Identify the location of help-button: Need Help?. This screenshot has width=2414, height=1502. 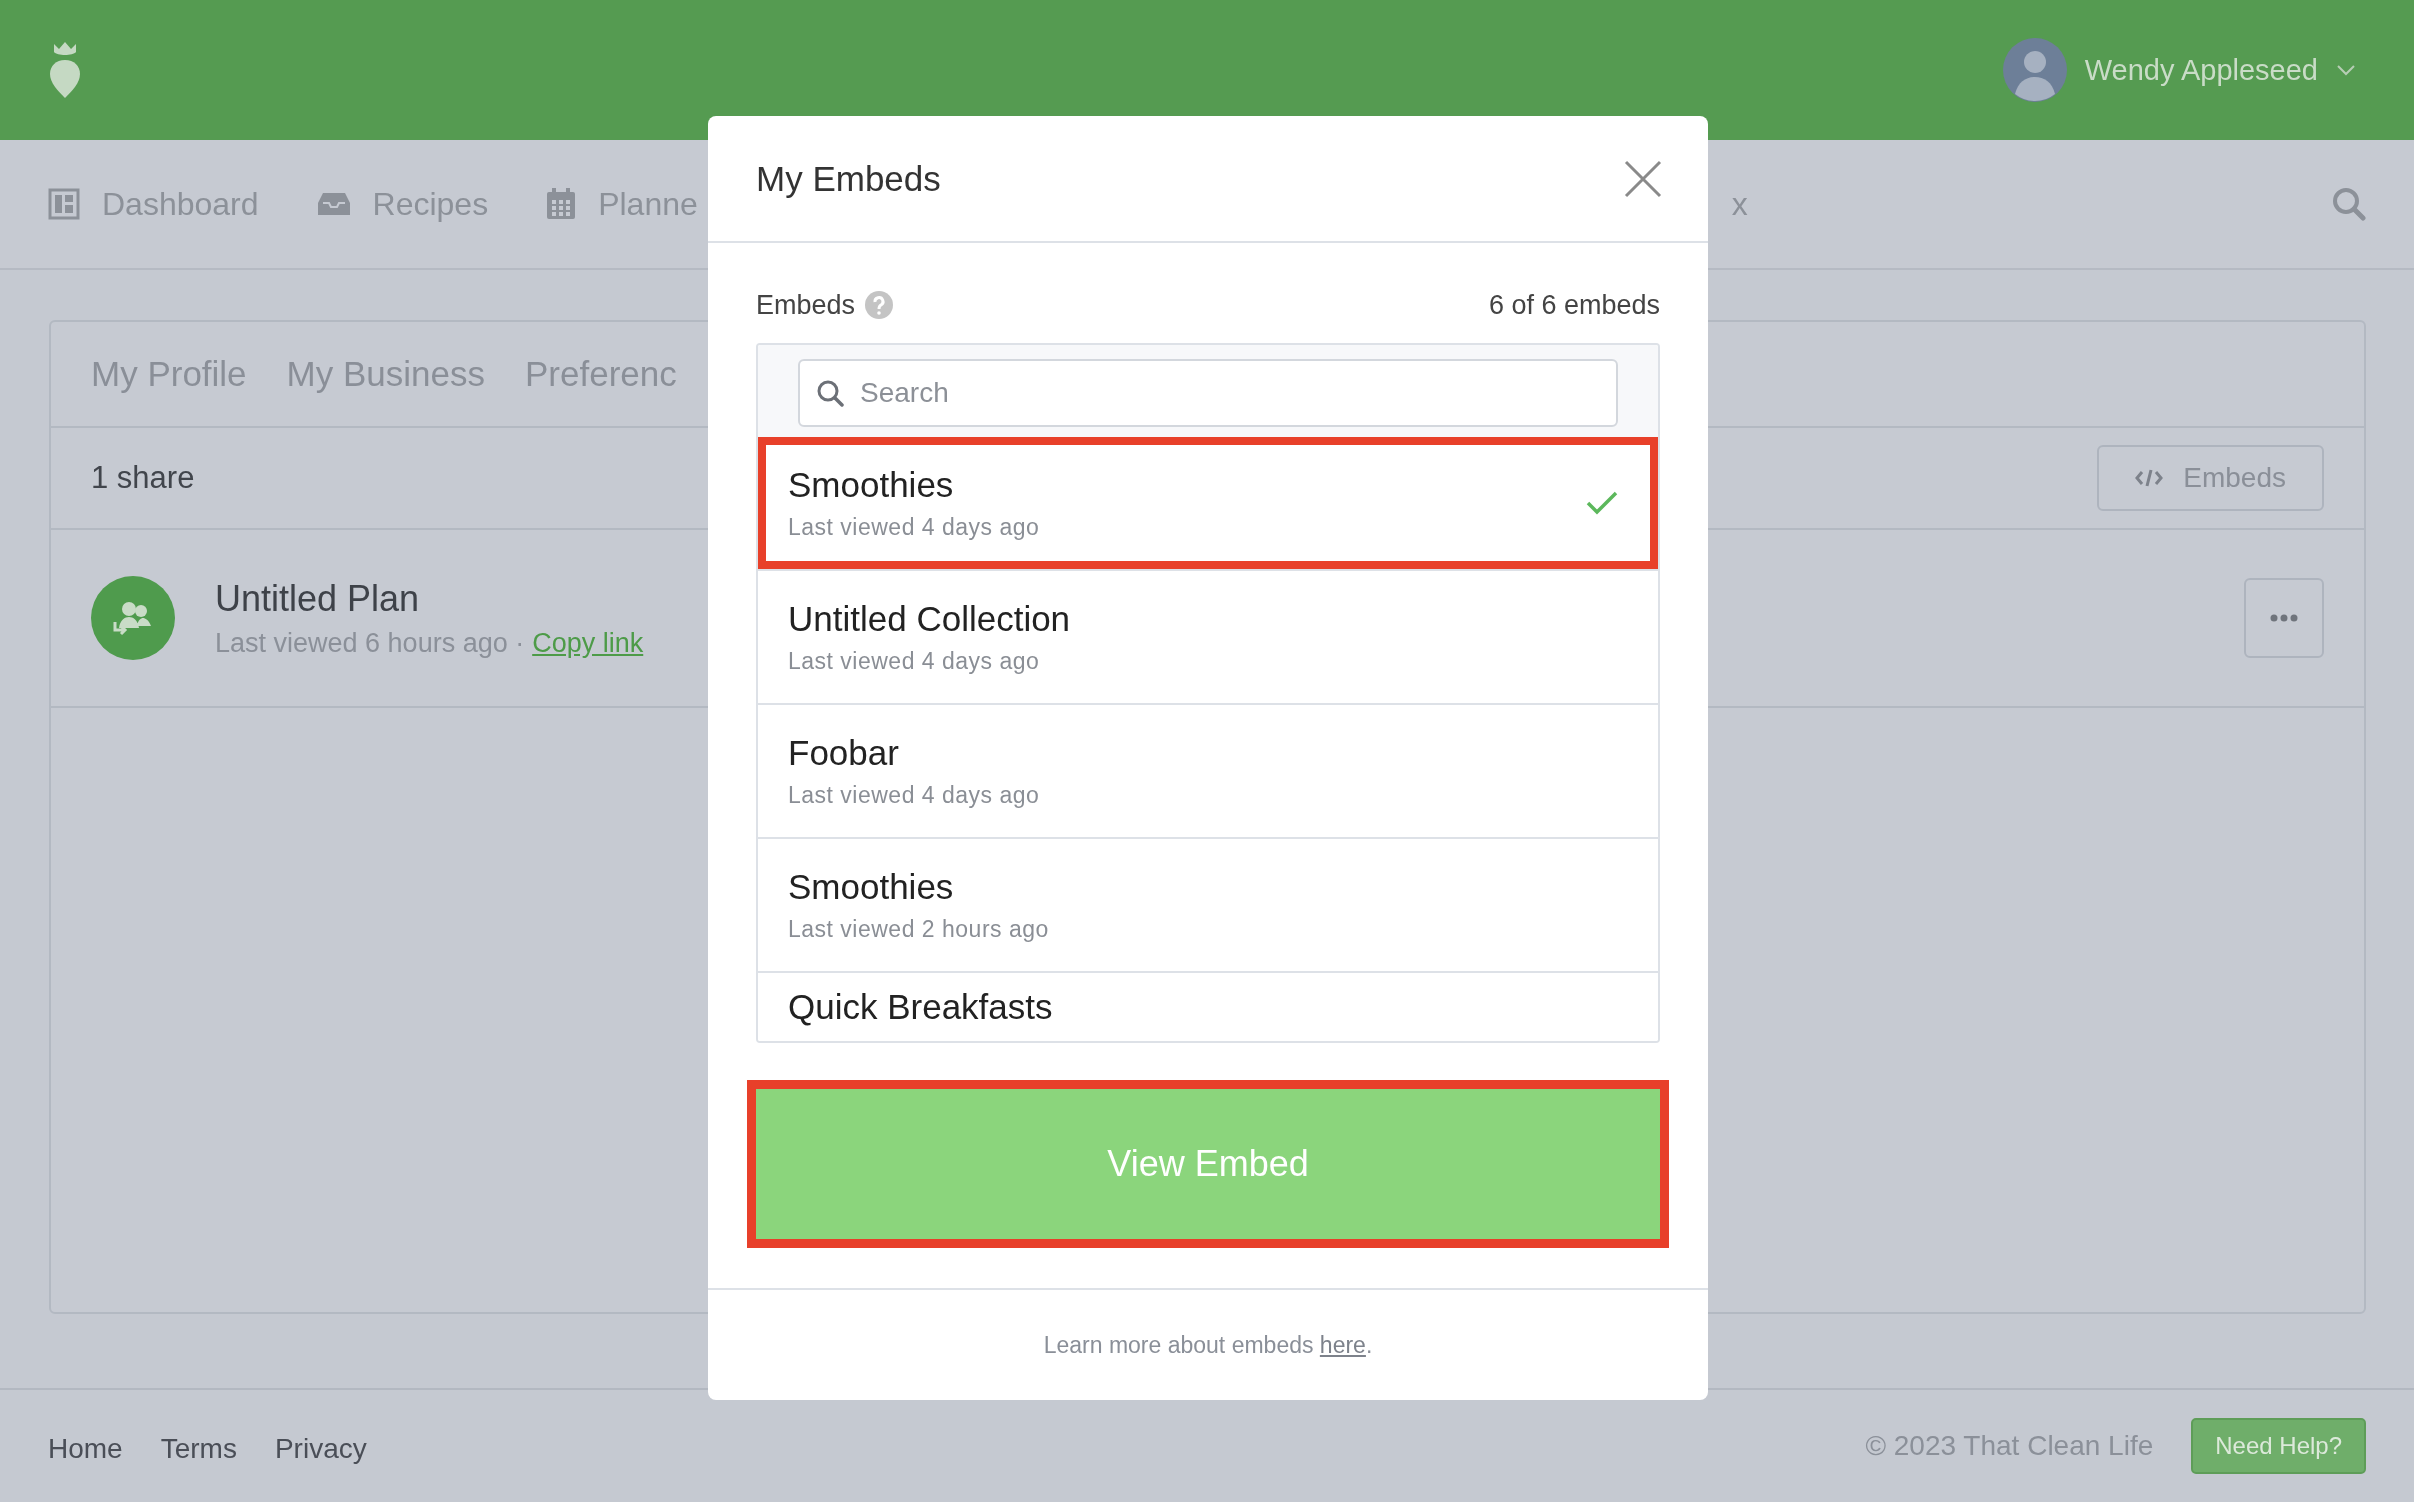
(2278, 1446).